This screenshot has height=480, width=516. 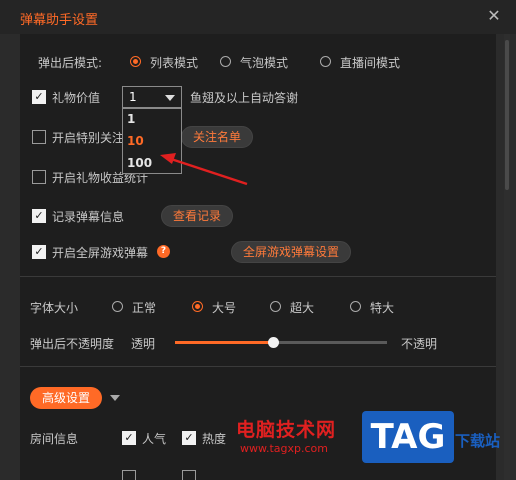 I want to click on watermark-site-name: 电脑技术网, so click(x=286, y=430).